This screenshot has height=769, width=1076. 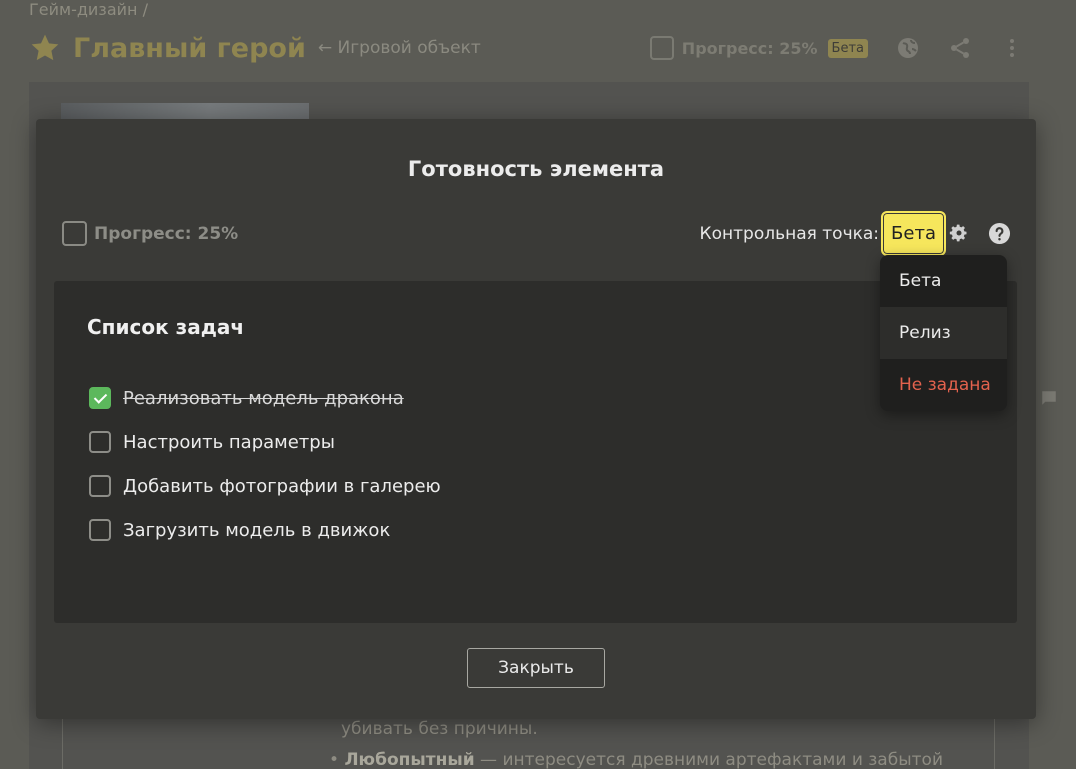 I want to click on progress-label: Прогресс: 25%, so click(x=166, y=233).